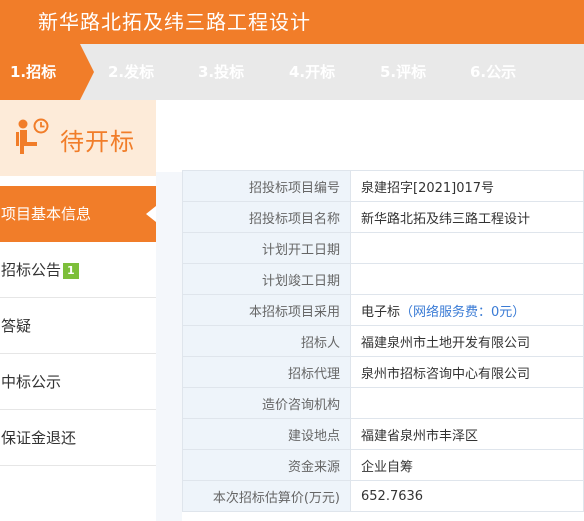 The height and width of the screenshot is (521, 584). I want to click on field-value: 企业自筹, so click(467, 465).